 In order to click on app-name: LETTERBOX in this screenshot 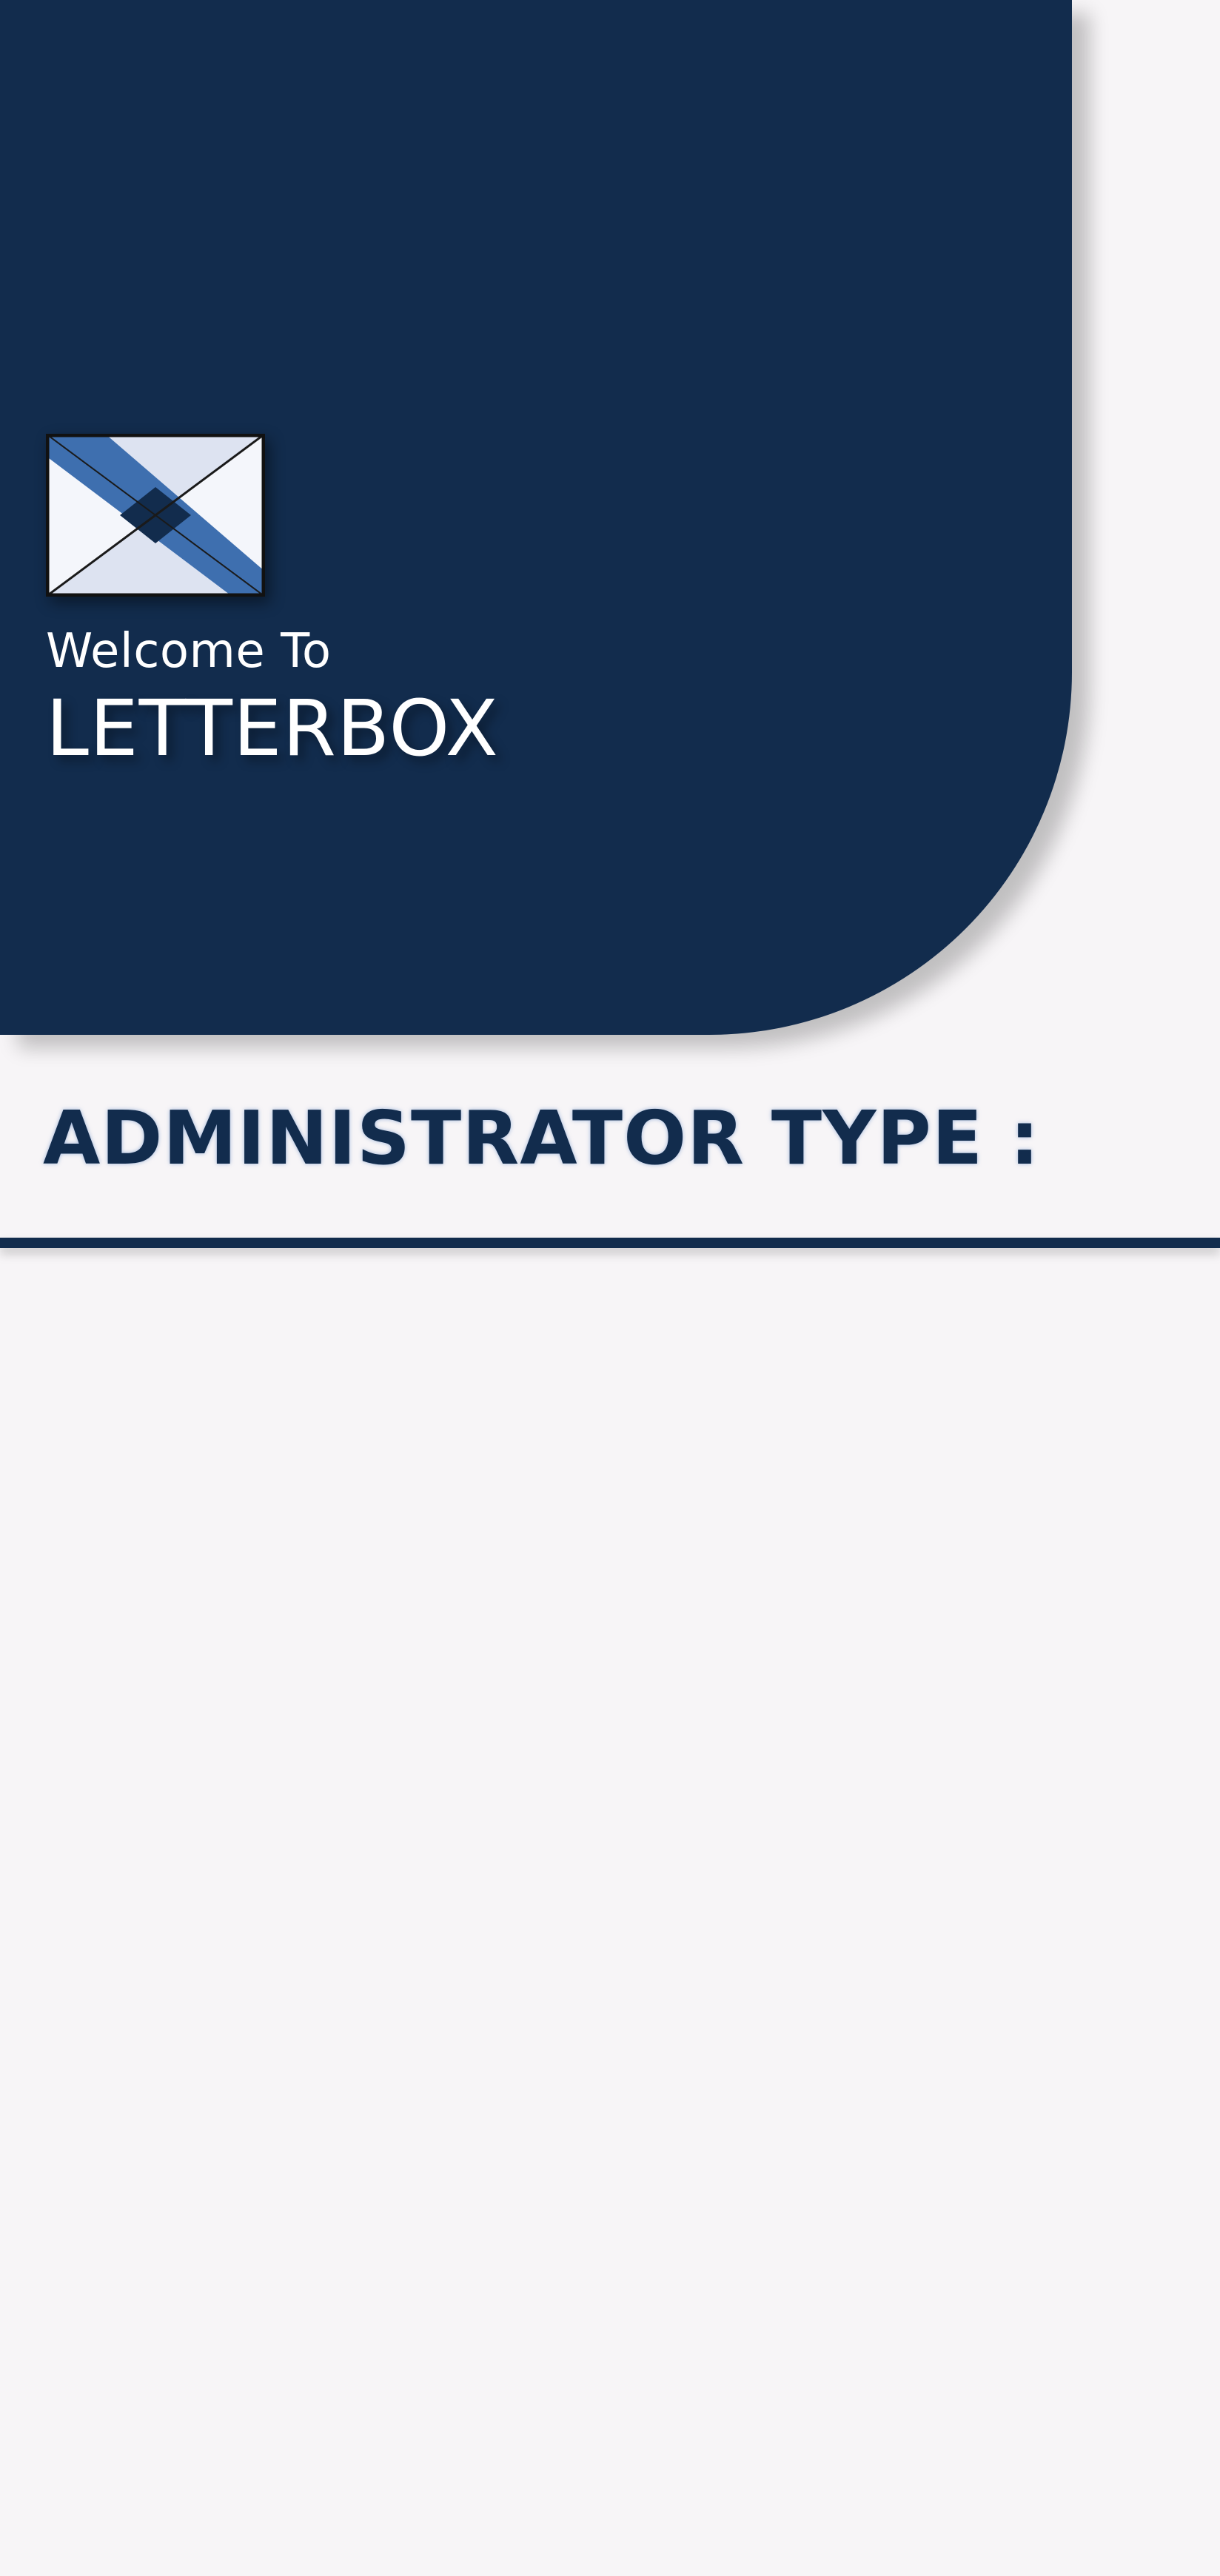, I will do `click(272, 728)`.